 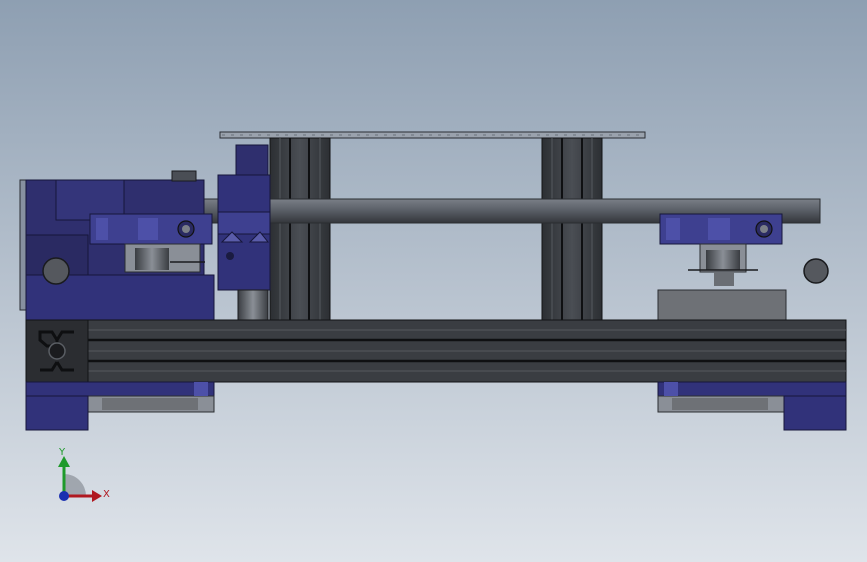 What do you see at coordinates (300, 230) in the screenshot?
I see `left-vertical-extrusion` at bounding box center [300, 230].